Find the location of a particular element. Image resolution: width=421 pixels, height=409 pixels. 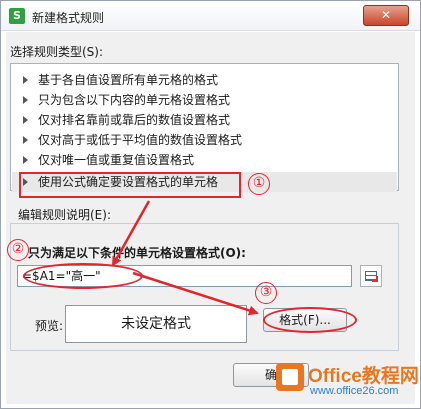

watermark-url: www.office26.com is located at coordinates (354, 391).